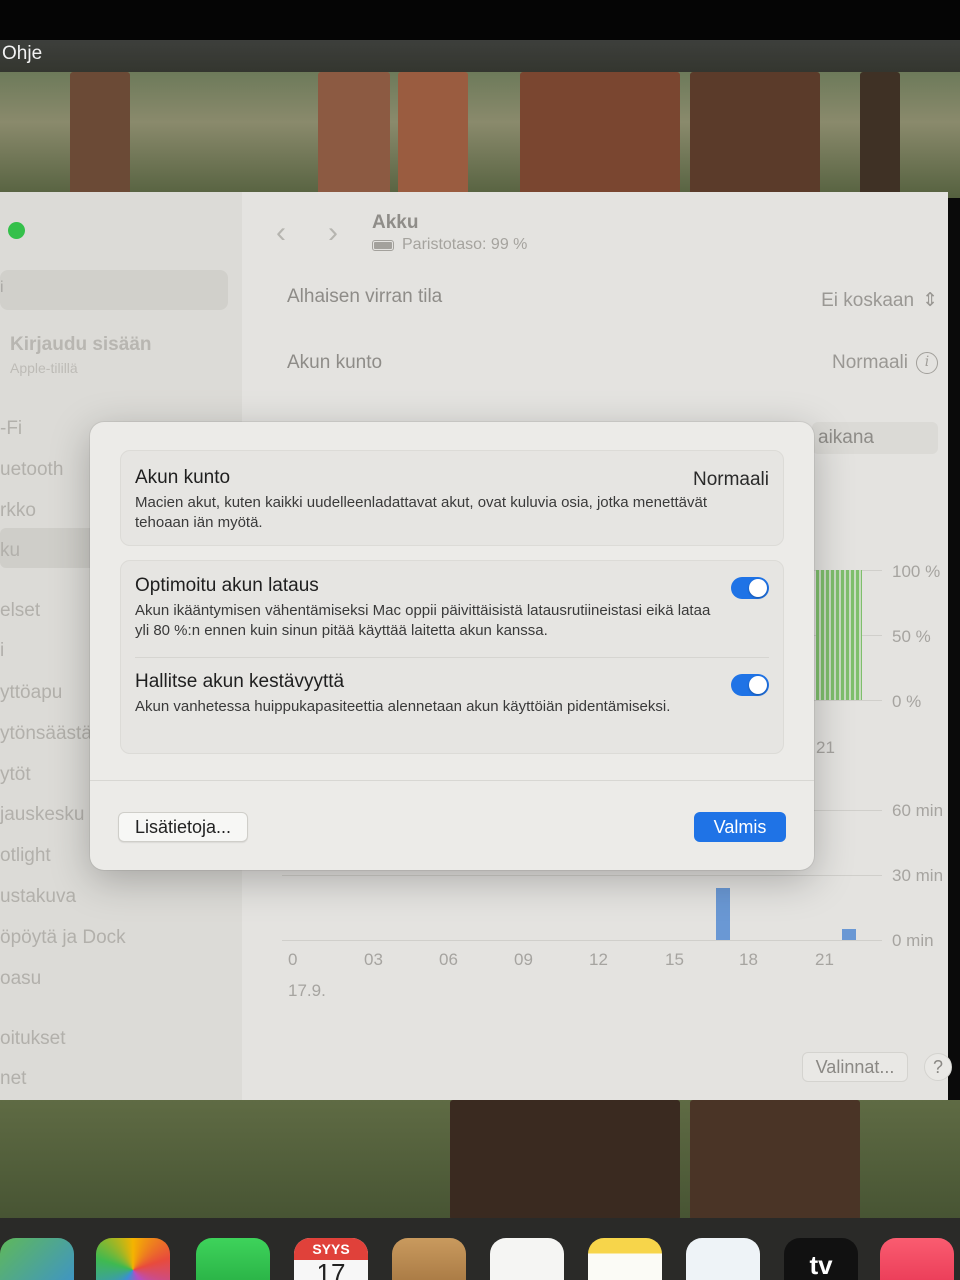  I want to click on battery-health-label: Akun kunto, so click(335, 362).